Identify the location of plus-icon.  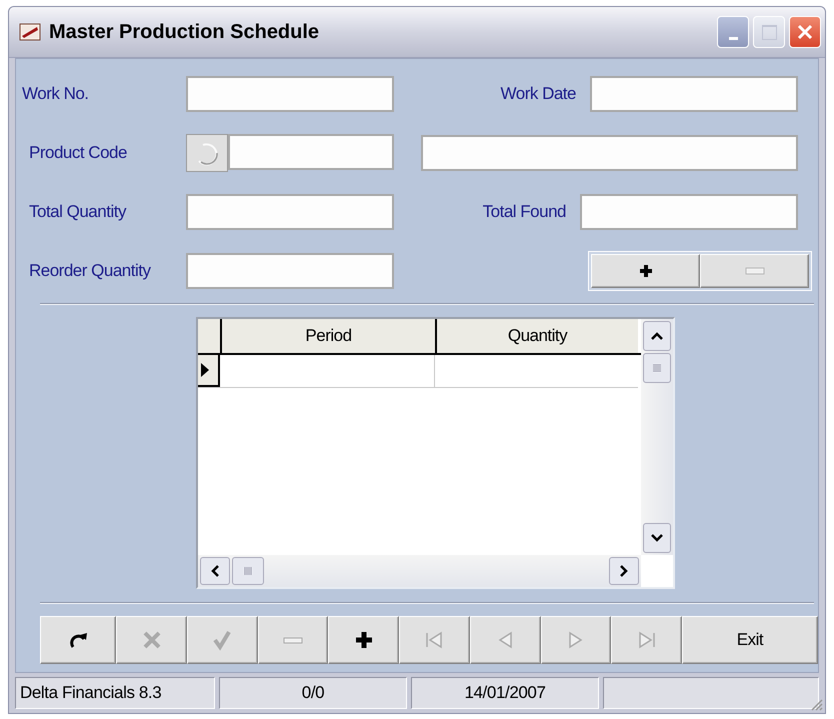
(646, 271).